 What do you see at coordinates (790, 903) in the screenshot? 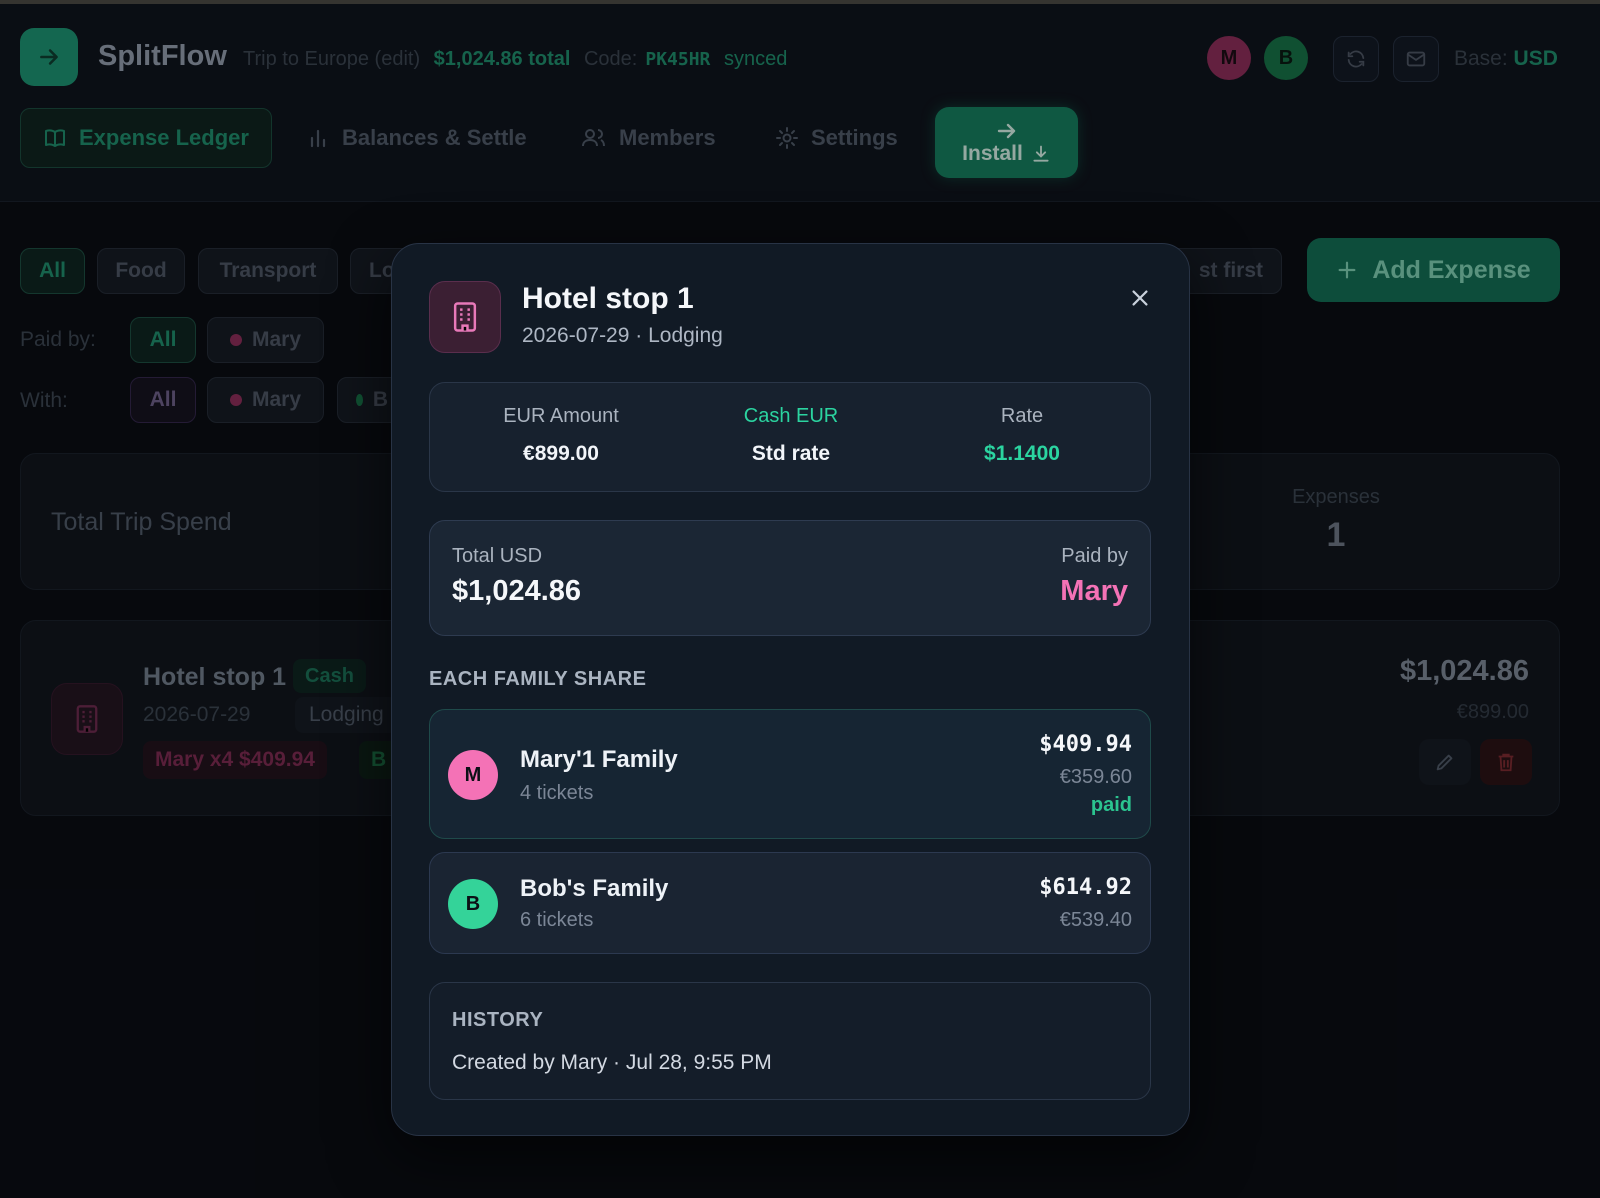
I see `family-share-bob: B Bob's Family 6 tickets $614.92 €539.40` at bounding box center [790, 903].